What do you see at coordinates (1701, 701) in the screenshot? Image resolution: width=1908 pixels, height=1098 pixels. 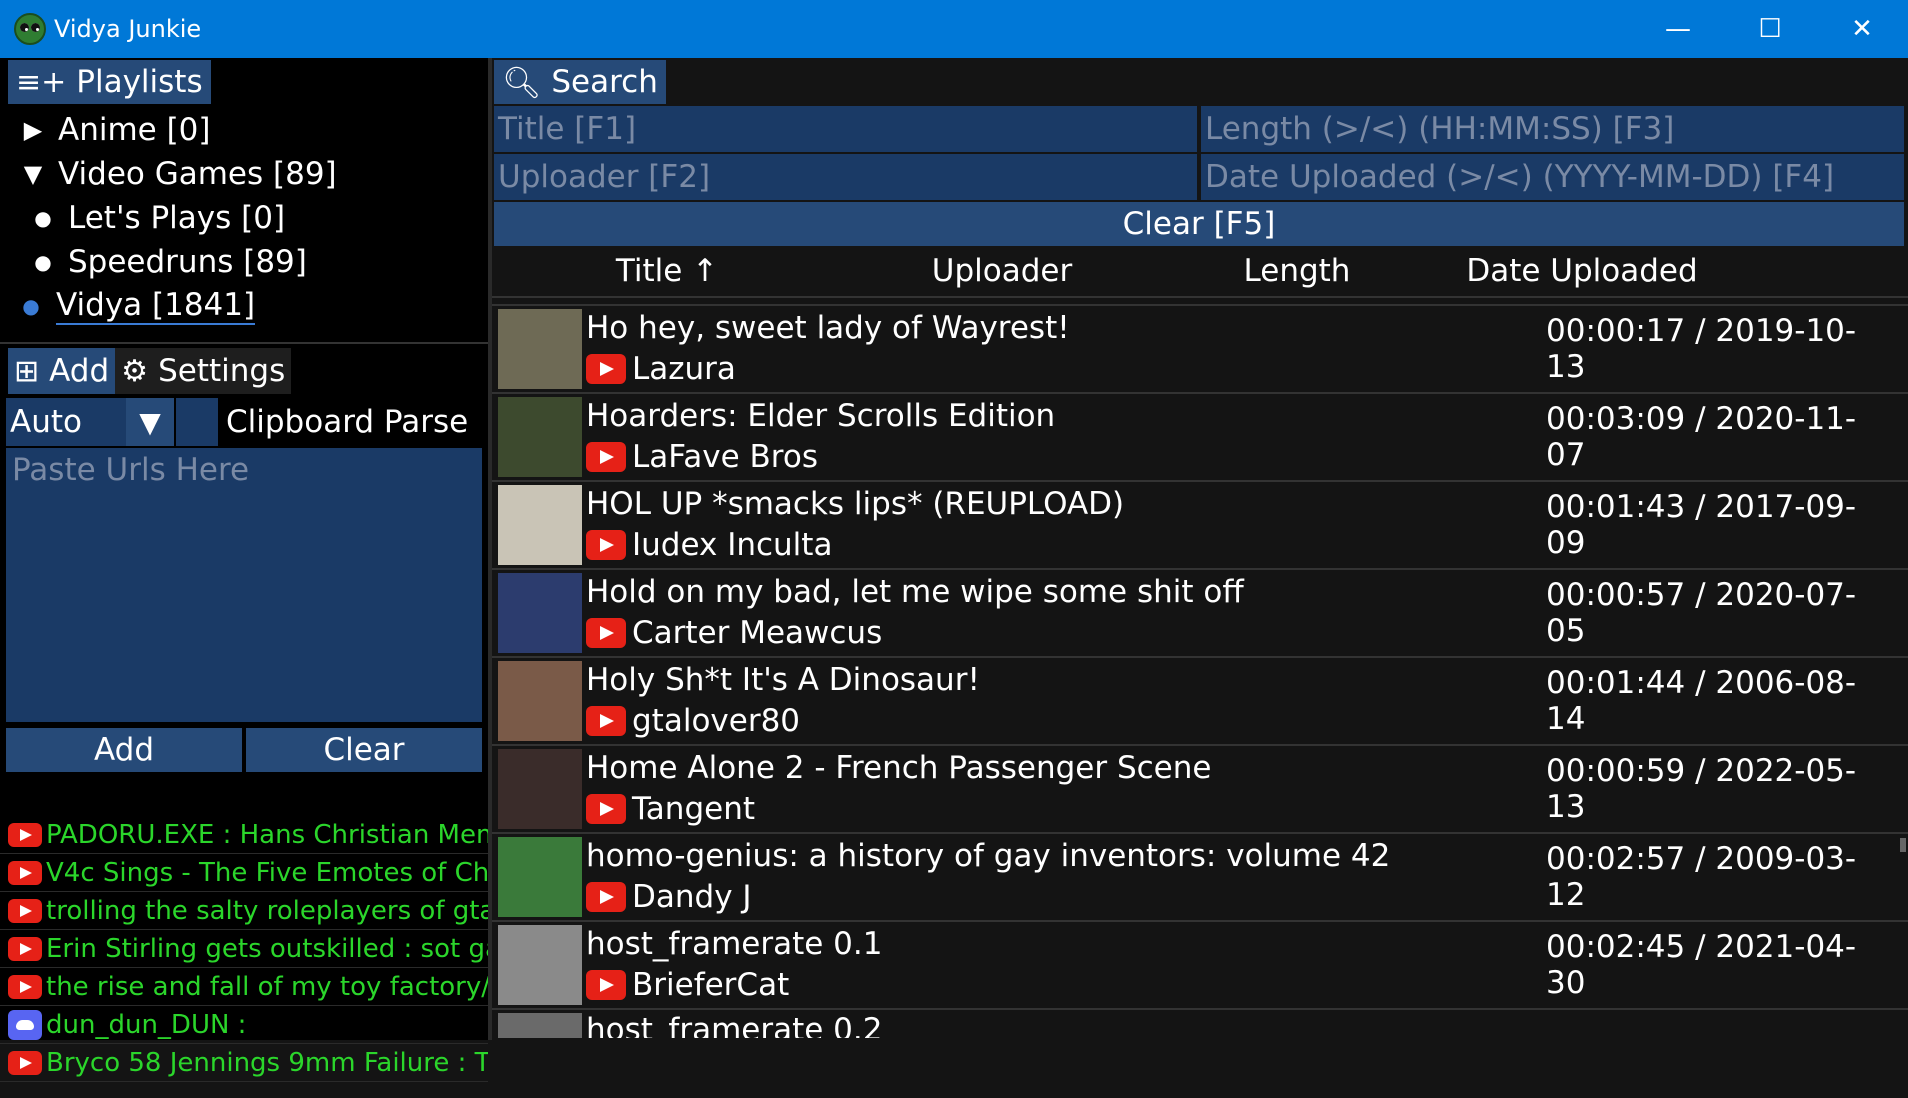 I see `video-length-date: 00:01:44 / 2006-08-14` at bounding box center [1701, 701].